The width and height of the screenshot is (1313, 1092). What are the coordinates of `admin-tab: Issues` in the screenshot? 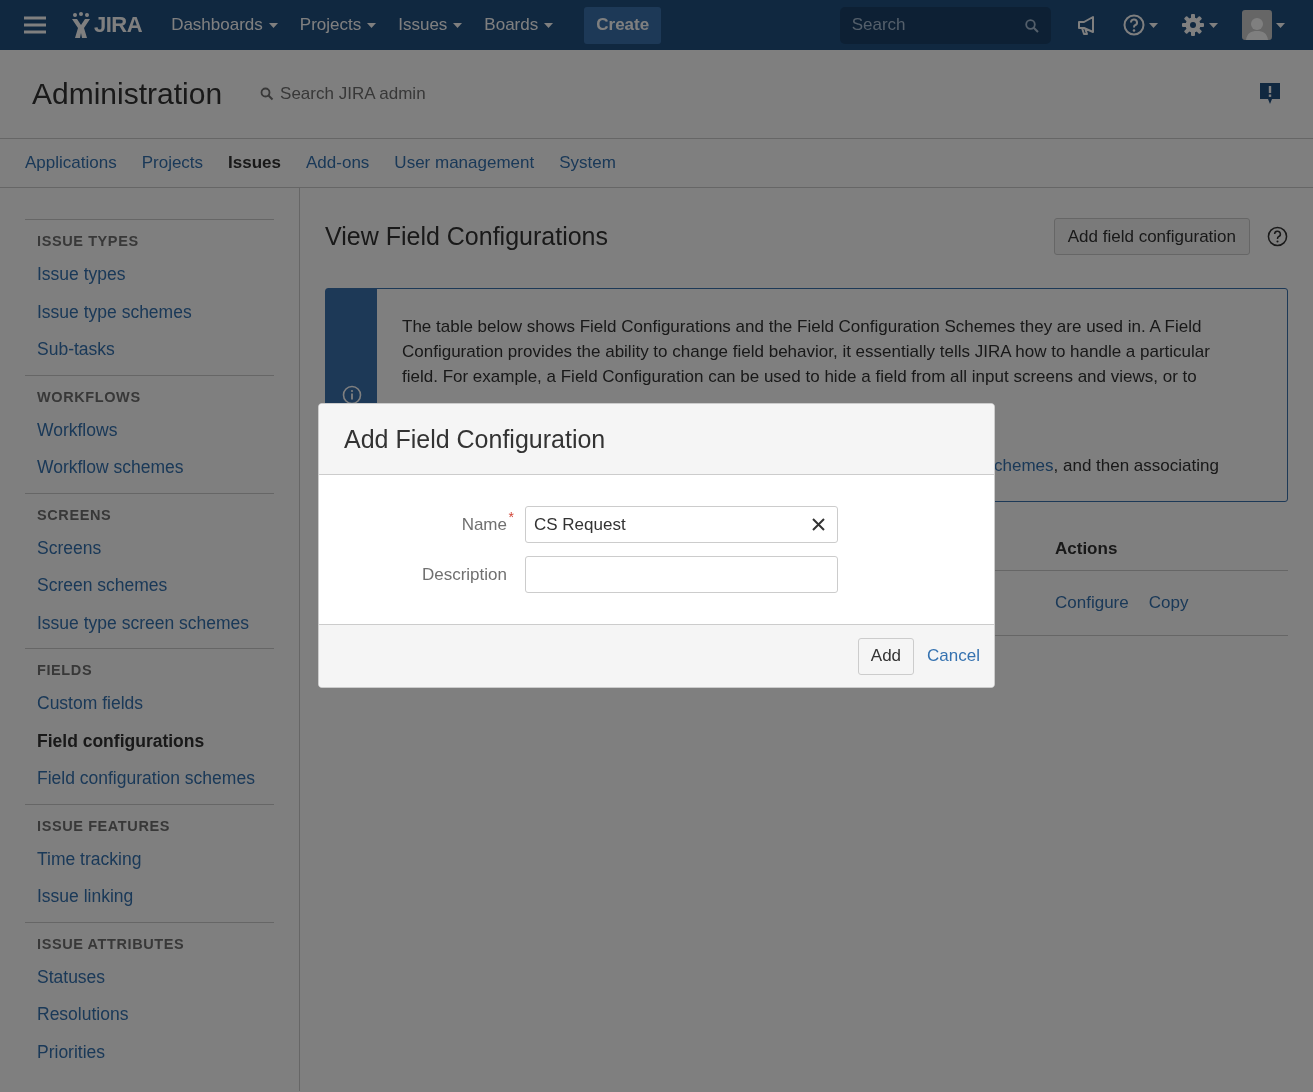 It's located at (255, 163).